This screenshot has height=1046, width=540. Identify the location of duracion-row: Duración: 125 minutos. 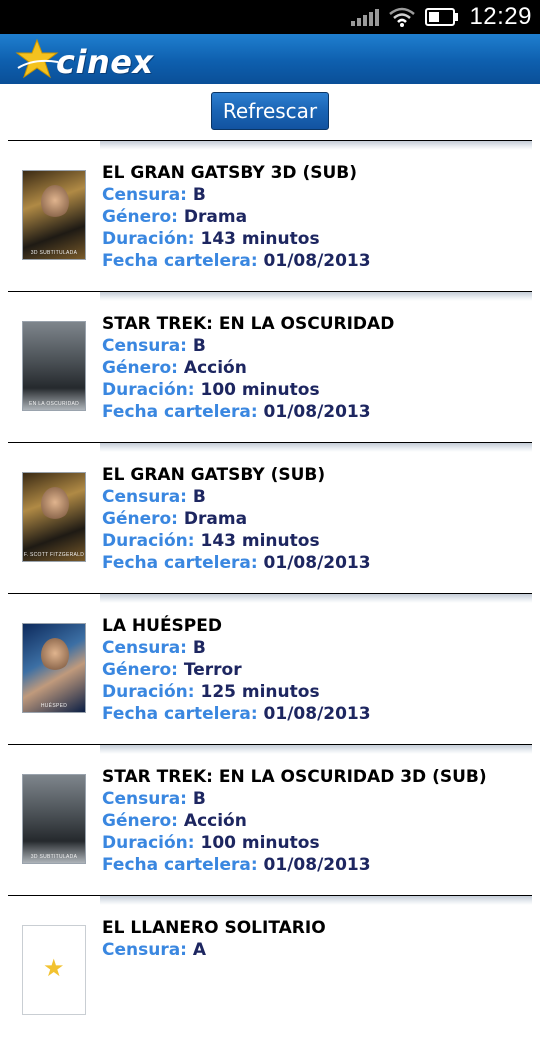
(317, 692).